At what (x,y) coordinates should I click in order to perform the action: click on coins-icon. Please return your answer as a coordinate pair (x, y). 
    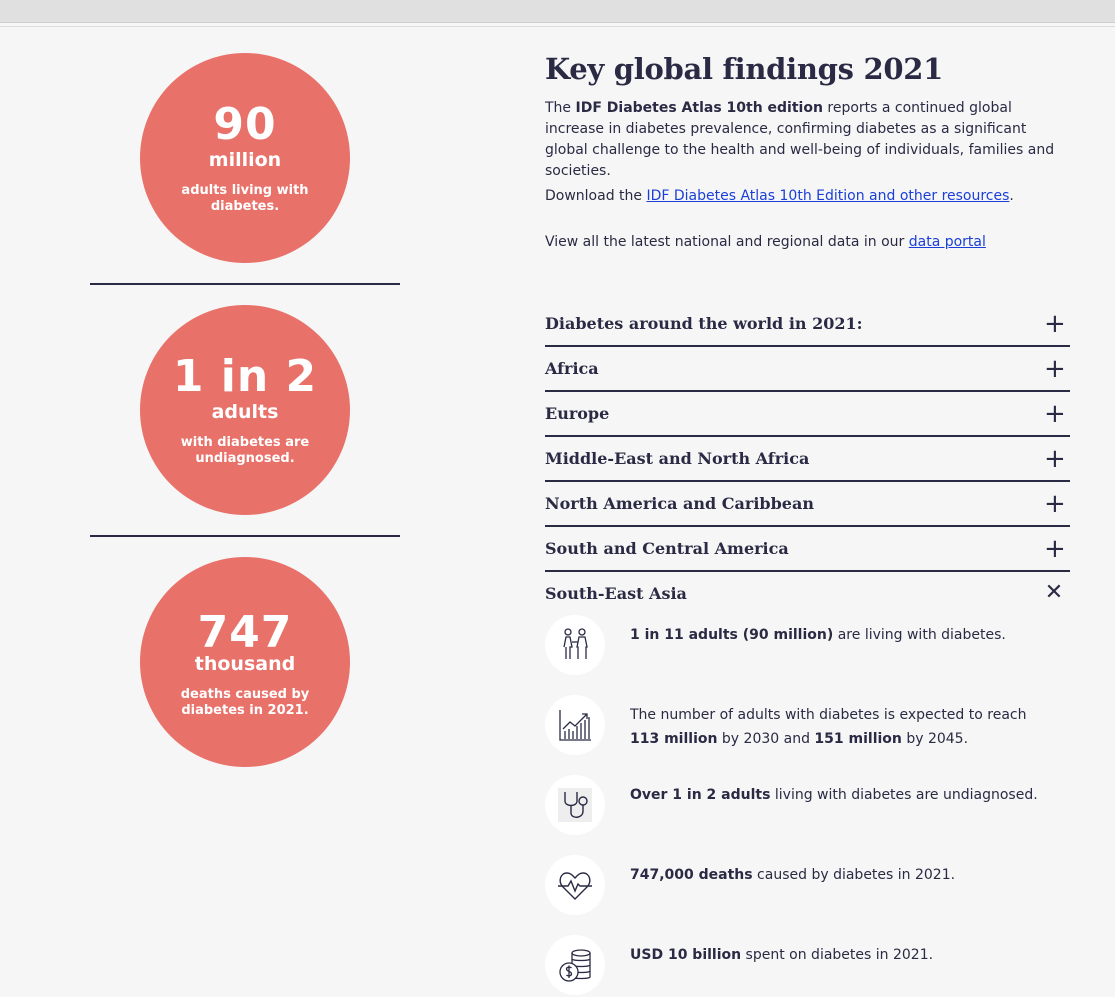
    Looking at the image, I should click on (575, 965).